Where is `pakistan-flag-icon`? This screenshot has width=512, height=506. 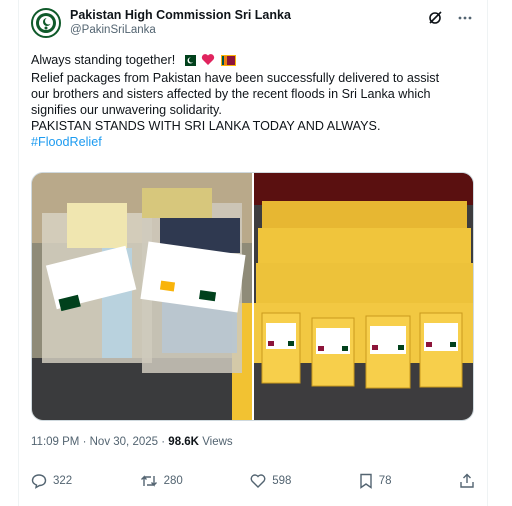 pakistan-flag-icon is located at coordinates (188, 62).